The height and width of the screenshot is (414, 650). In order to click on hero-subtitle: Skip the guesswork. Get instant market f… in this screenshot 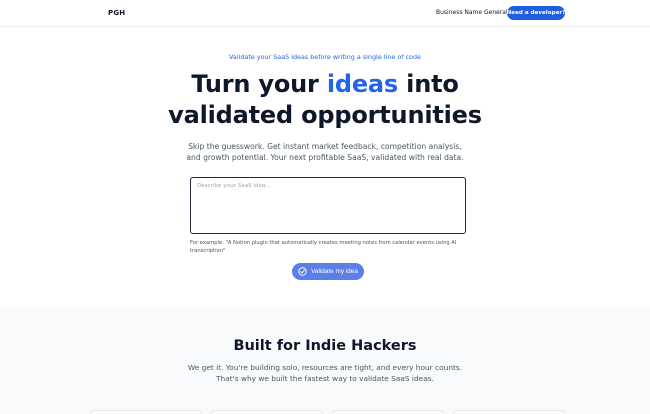, I will do `click(325, 152)`.